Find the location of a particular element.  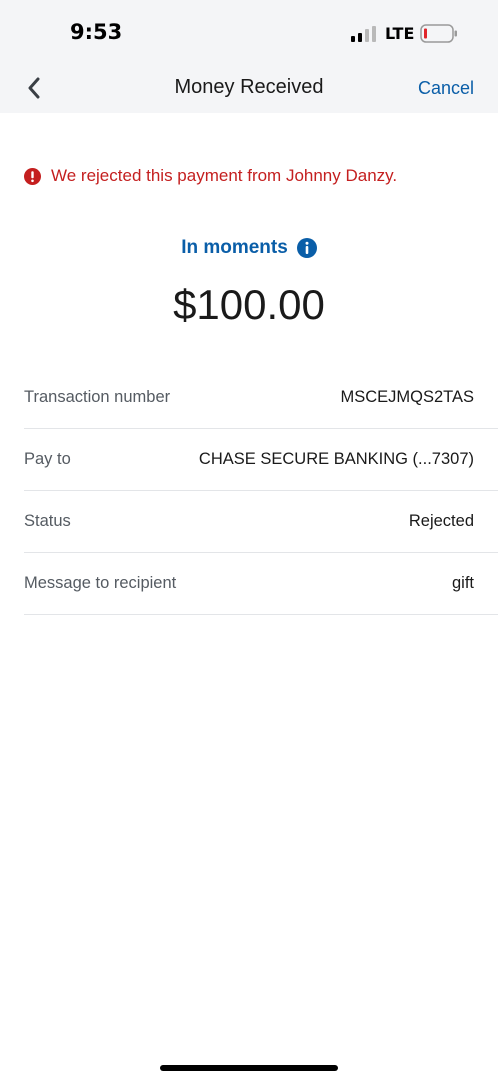

detail-row-transaction-number: Transaction number MSCEJMQS2TAS is located at coordinates (261, 398).